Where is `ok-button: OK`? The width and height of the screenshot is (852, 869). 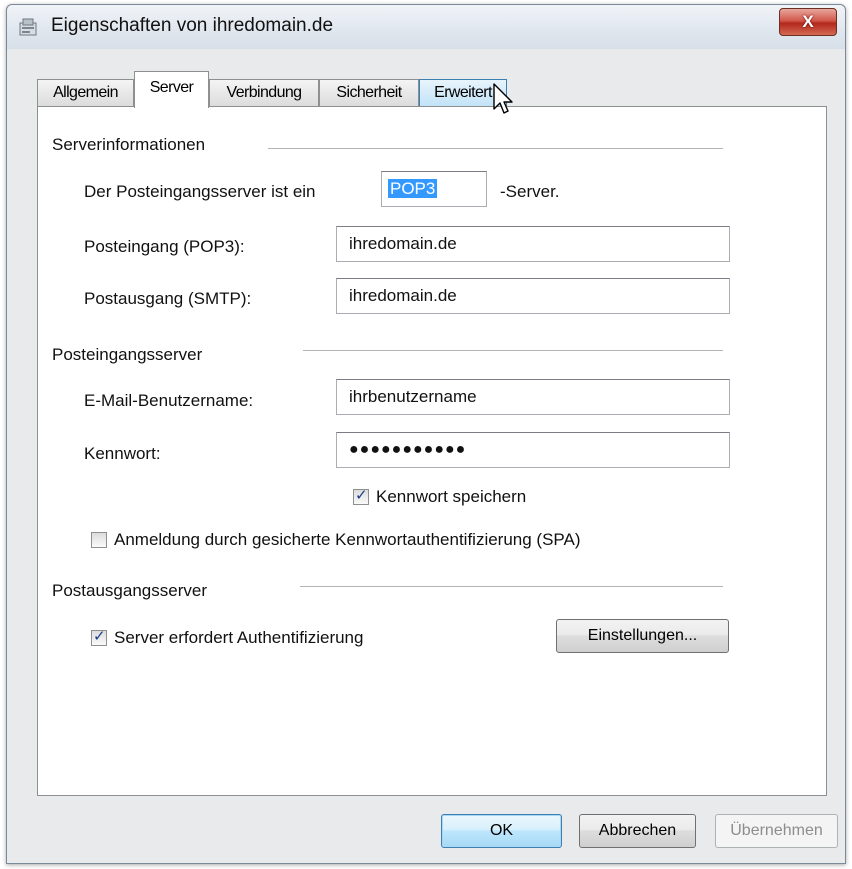
ok-button: OK is located at coordinates (501, 831).